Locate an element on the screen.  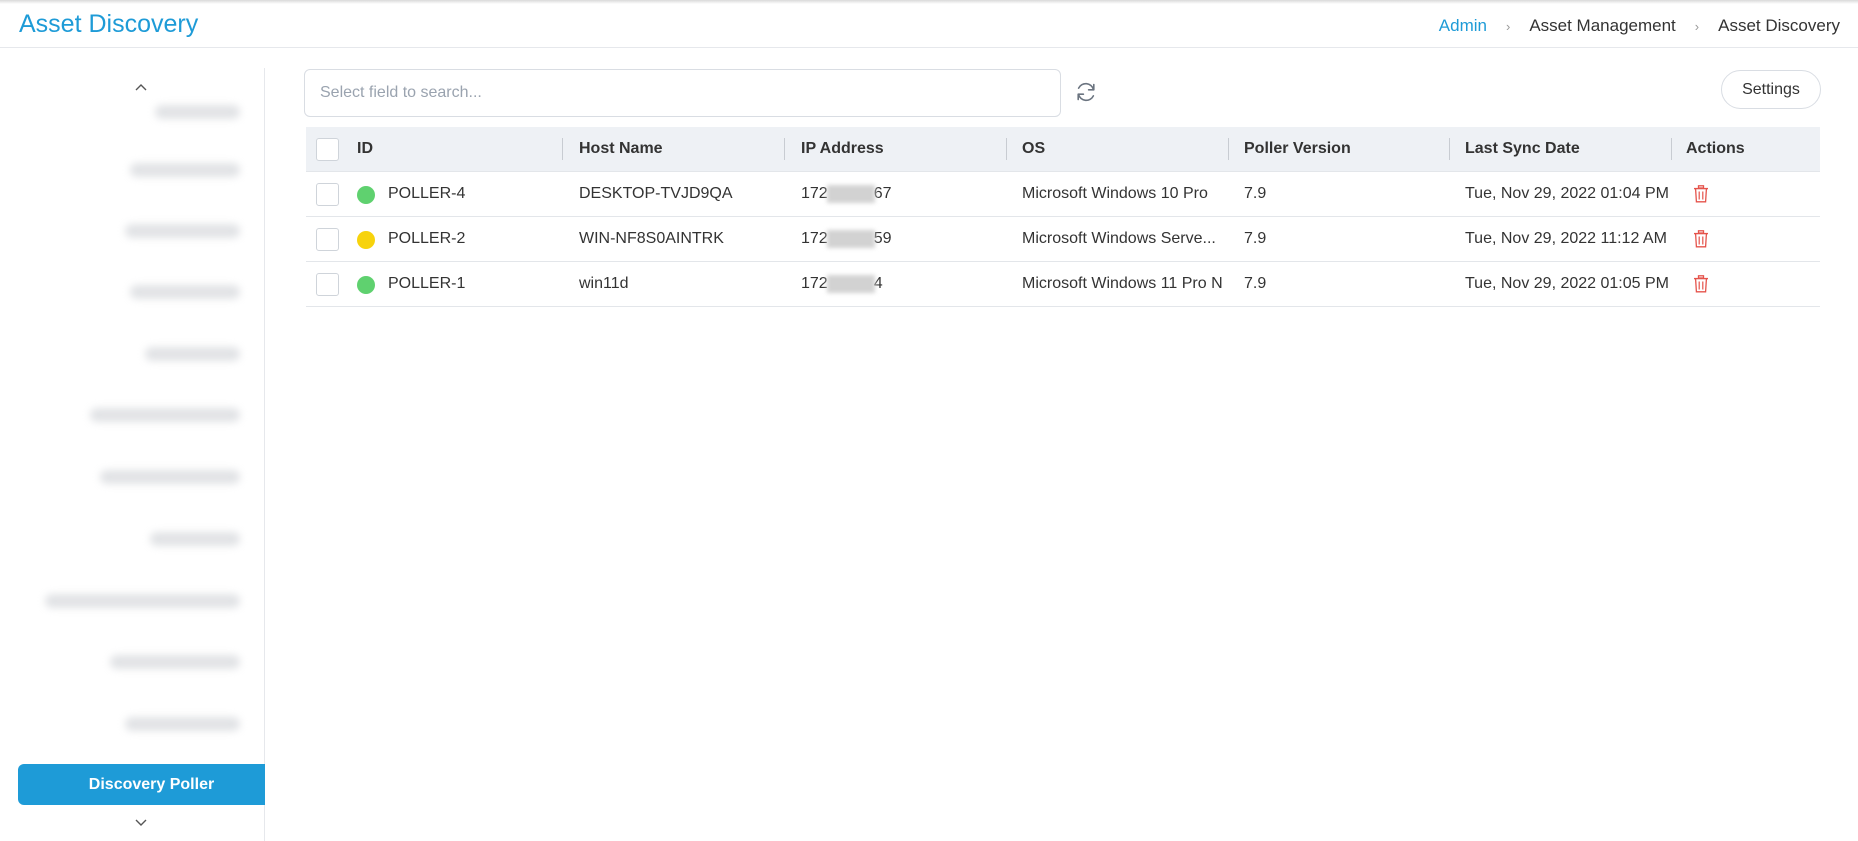
ip-suffix: 4 is located at coordinates (878, 283).